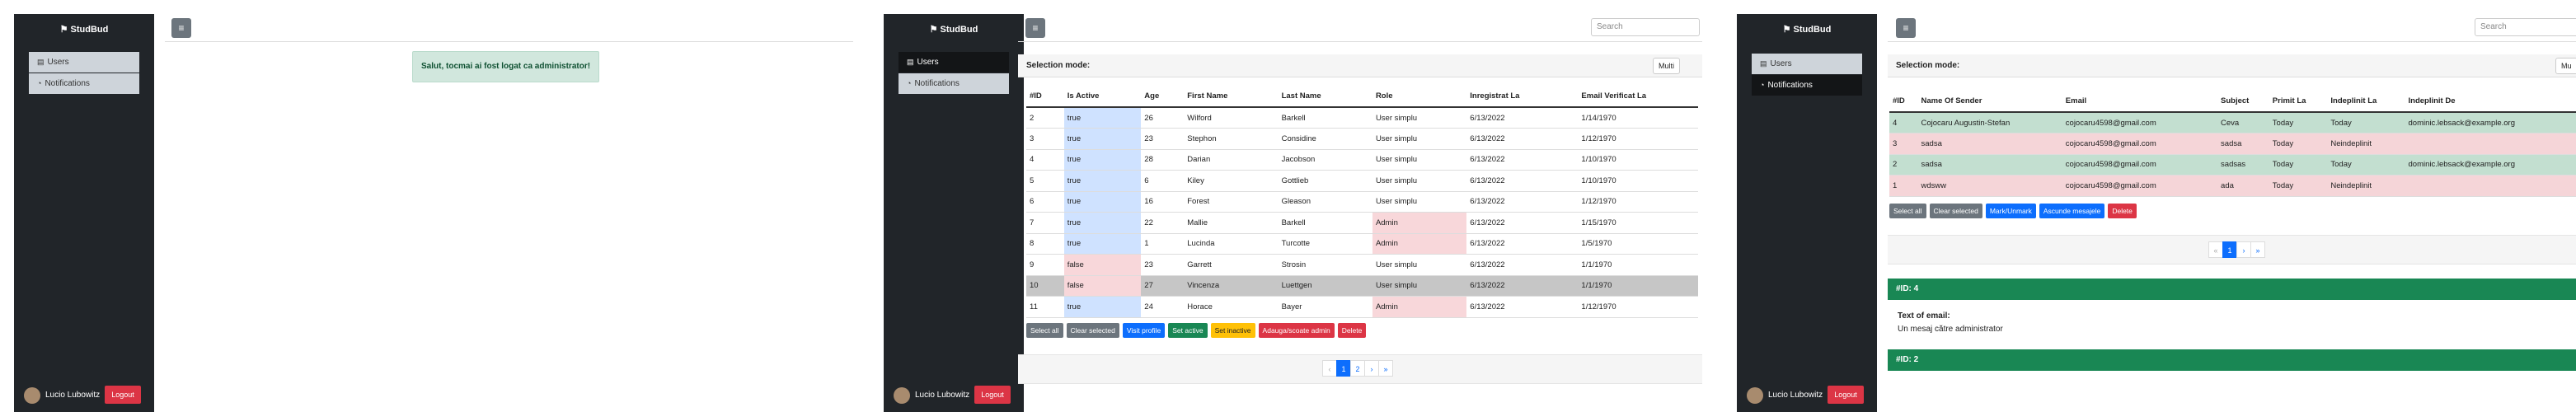 This screenshot has height=412, width=2576. Describe the element at coordinates (2216, 249) in the screenshot. I see `page-link: «` at that location.